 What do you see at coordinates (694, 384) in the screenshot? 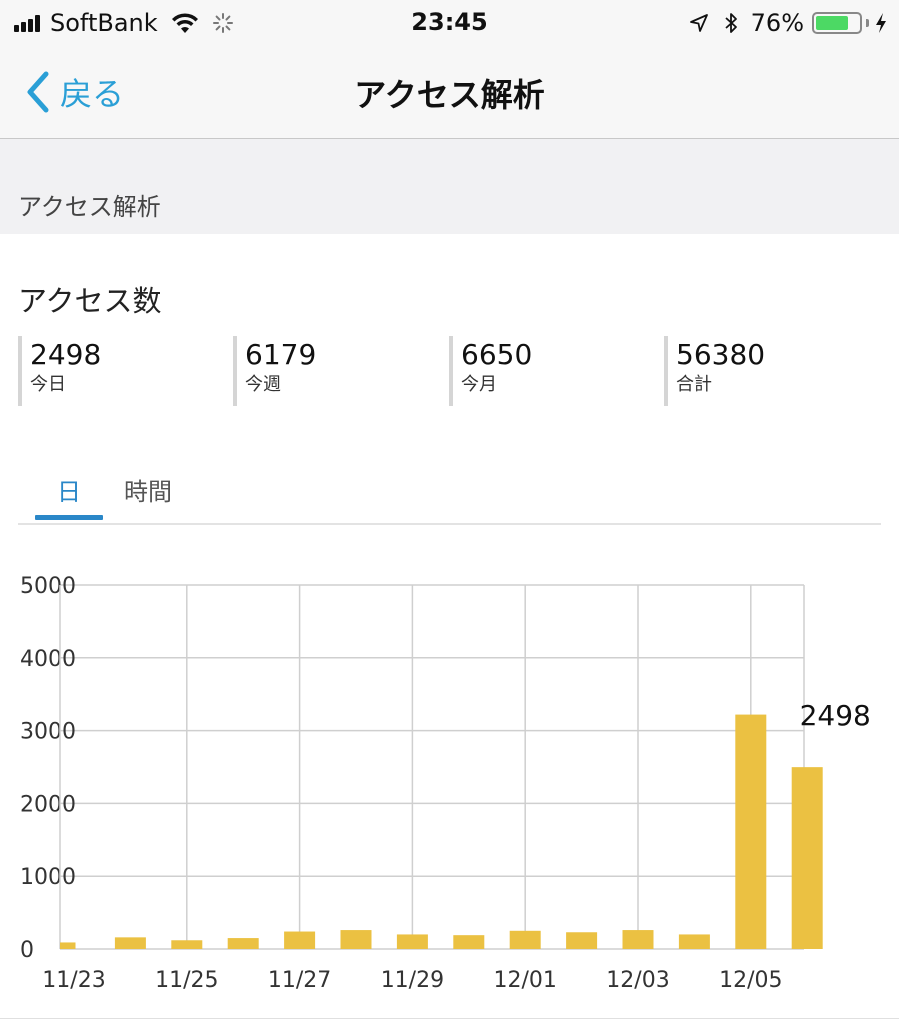
I see `stat-label: 合計` at bounding box center [694, 384].